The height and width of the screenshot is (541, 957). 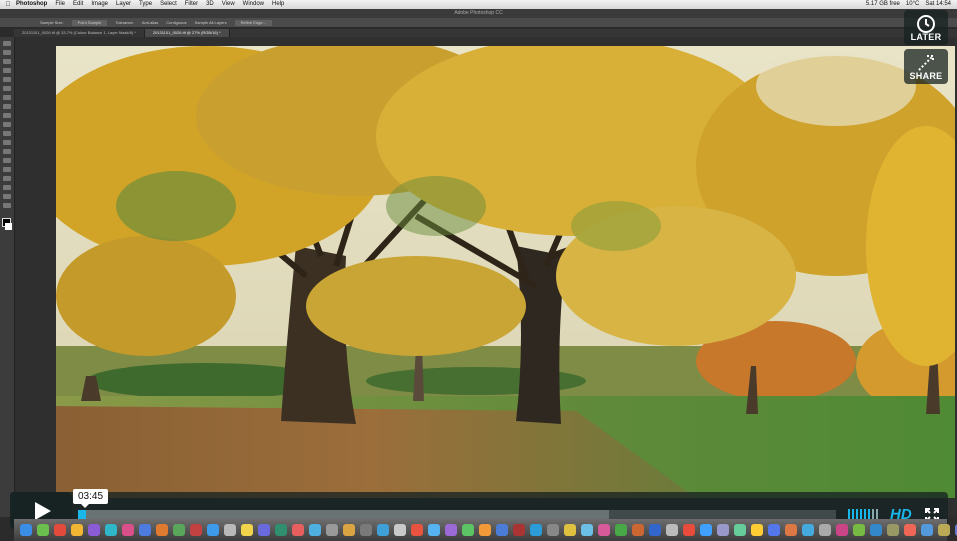 I want to click on path-selection-tool-icon, so click(x=7, y=178).